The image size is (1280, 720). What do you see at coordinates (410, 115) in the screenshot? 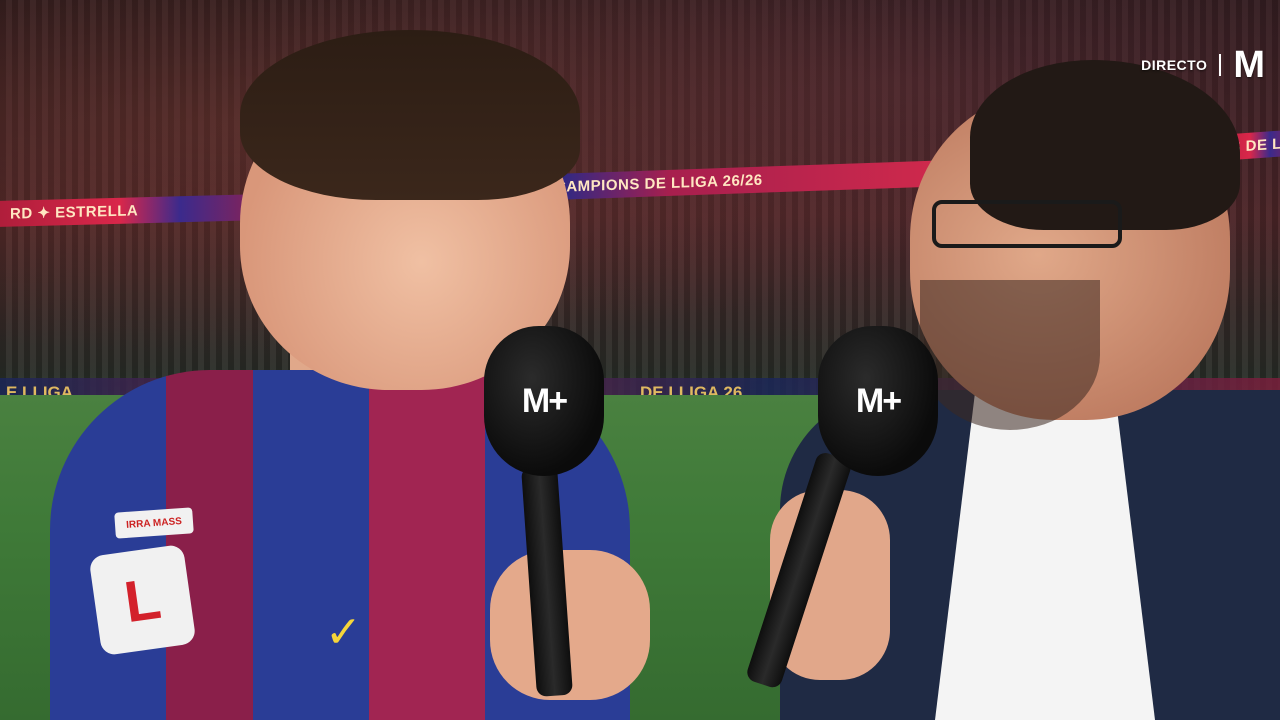
I see `player-hair` at bounding box center [410, 115].